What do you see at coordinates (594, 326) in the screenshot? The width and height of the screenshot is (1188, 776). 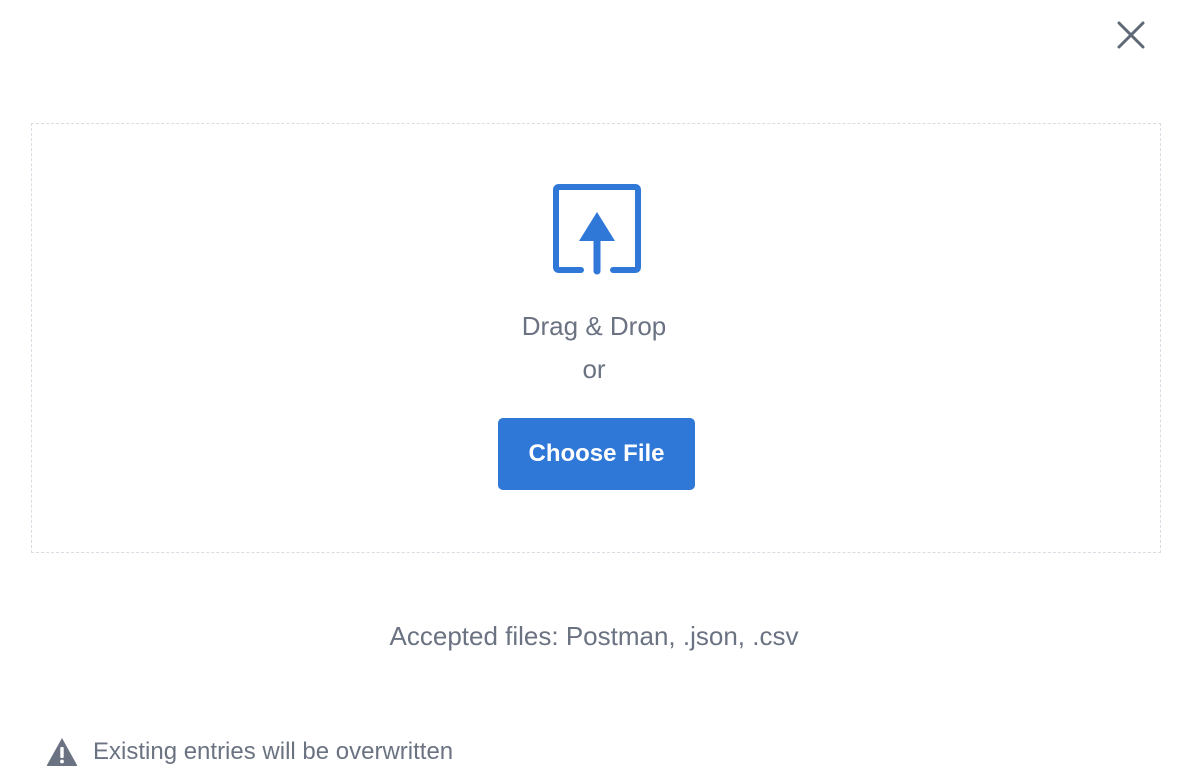 I see `drag-drop-label: Drag & Drop` at bounding box center [594, 326].